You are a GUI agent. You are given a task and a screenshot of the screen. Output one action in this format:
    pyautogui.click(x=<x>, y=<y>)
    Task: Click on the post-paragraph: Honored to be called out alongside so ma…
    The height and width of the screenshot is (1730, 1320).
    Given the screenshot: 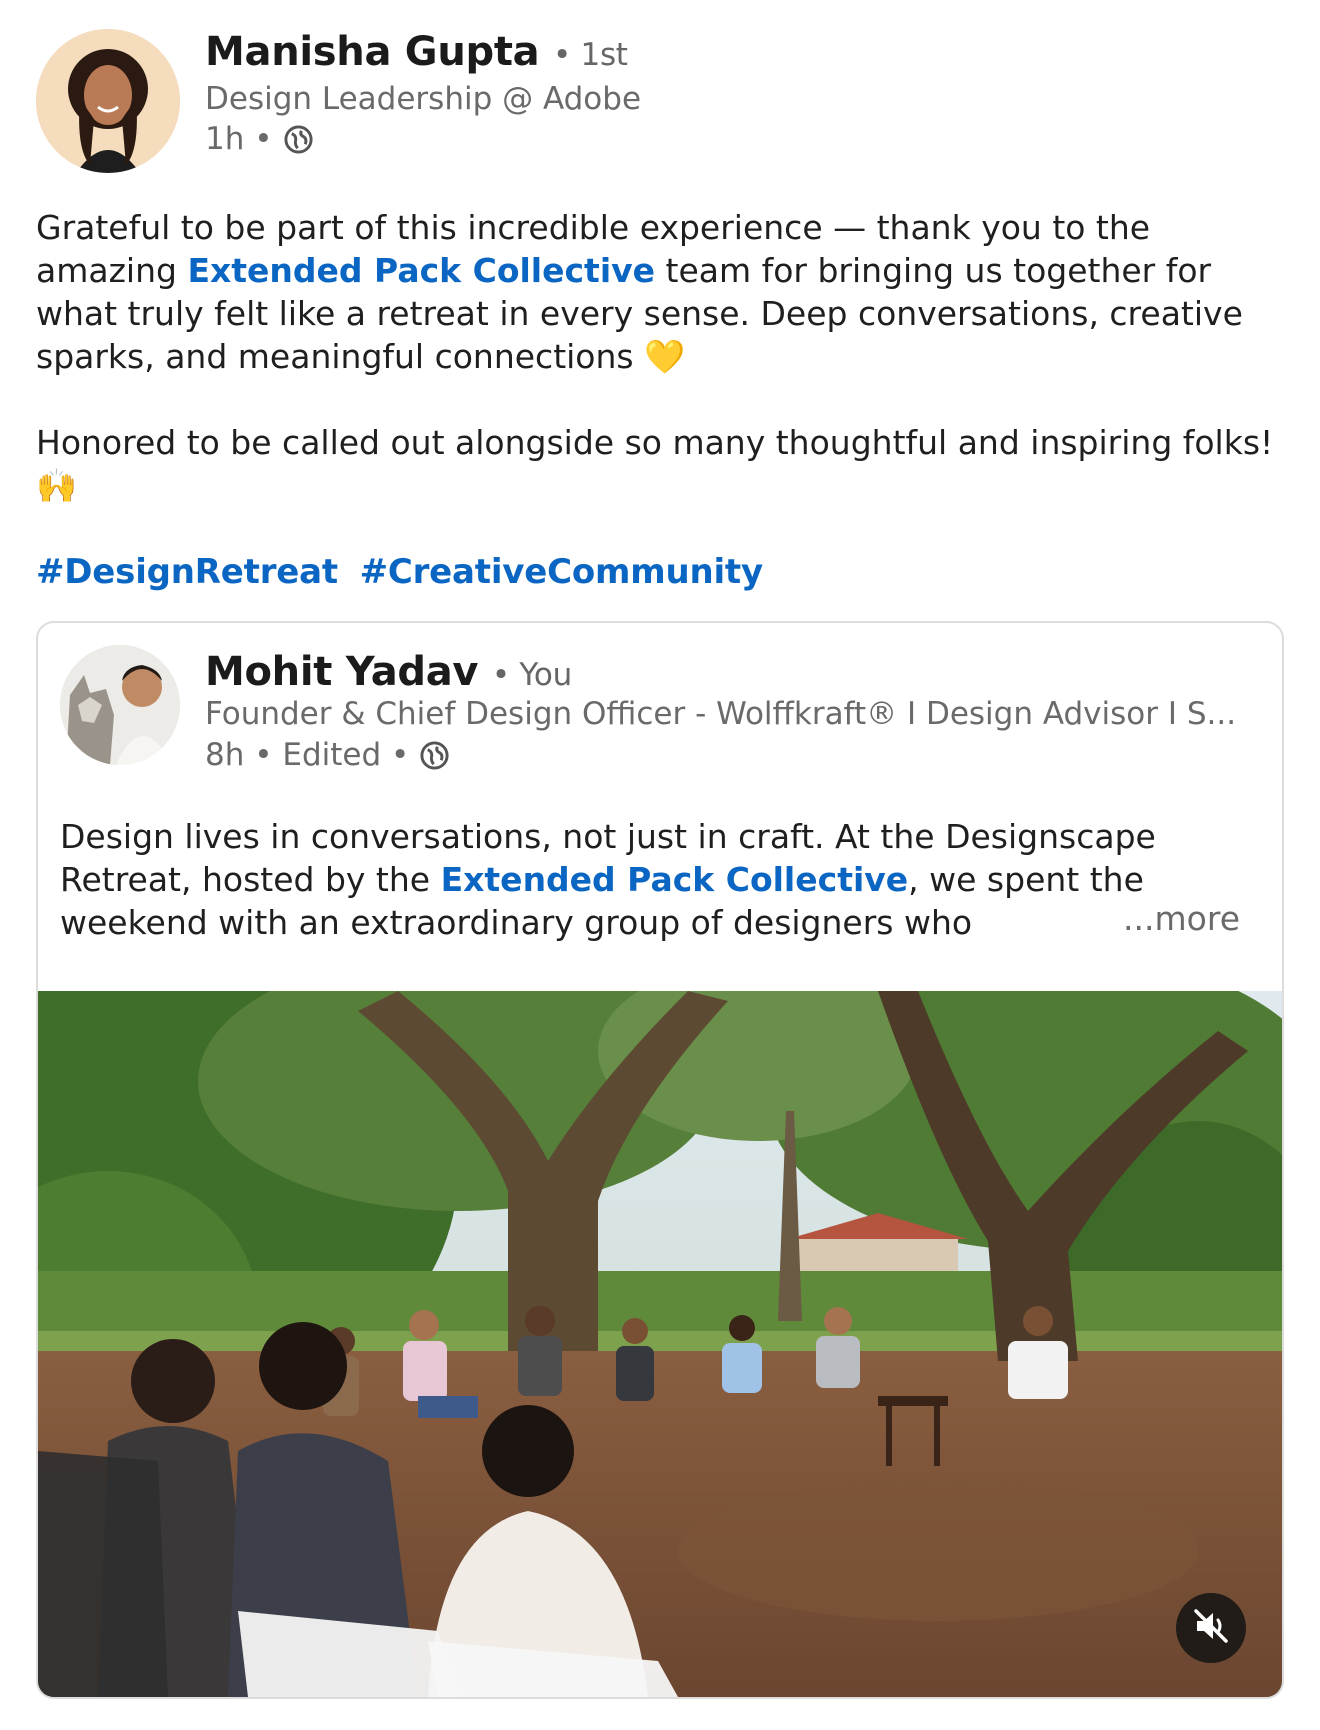 What is the action you would take?
    pyautogui.click(x=655, y=464)
    